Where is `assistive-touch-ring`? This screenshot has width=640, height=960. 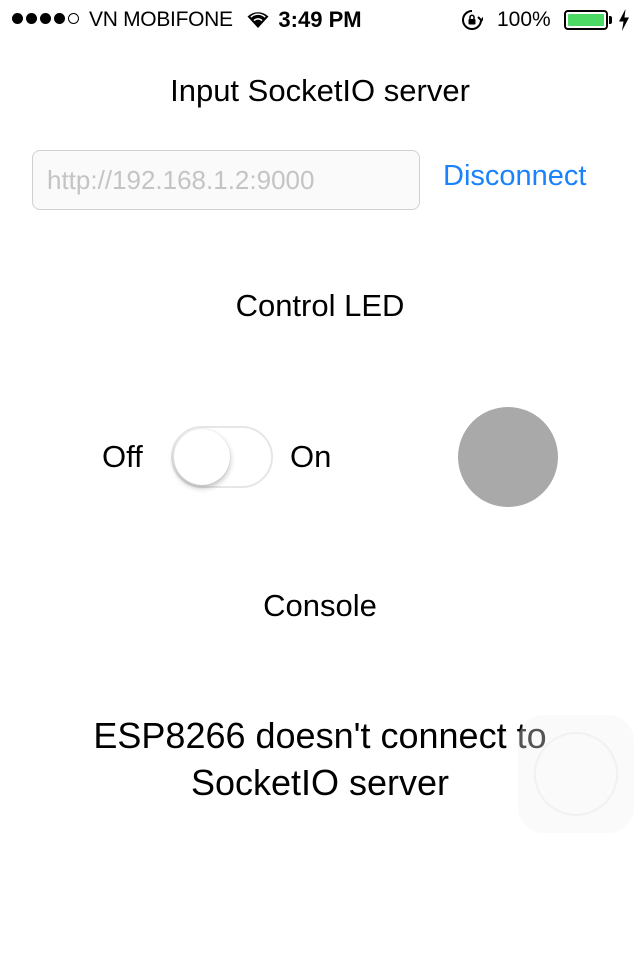 assistive-touch-ring is located at coordinates (576, 774).